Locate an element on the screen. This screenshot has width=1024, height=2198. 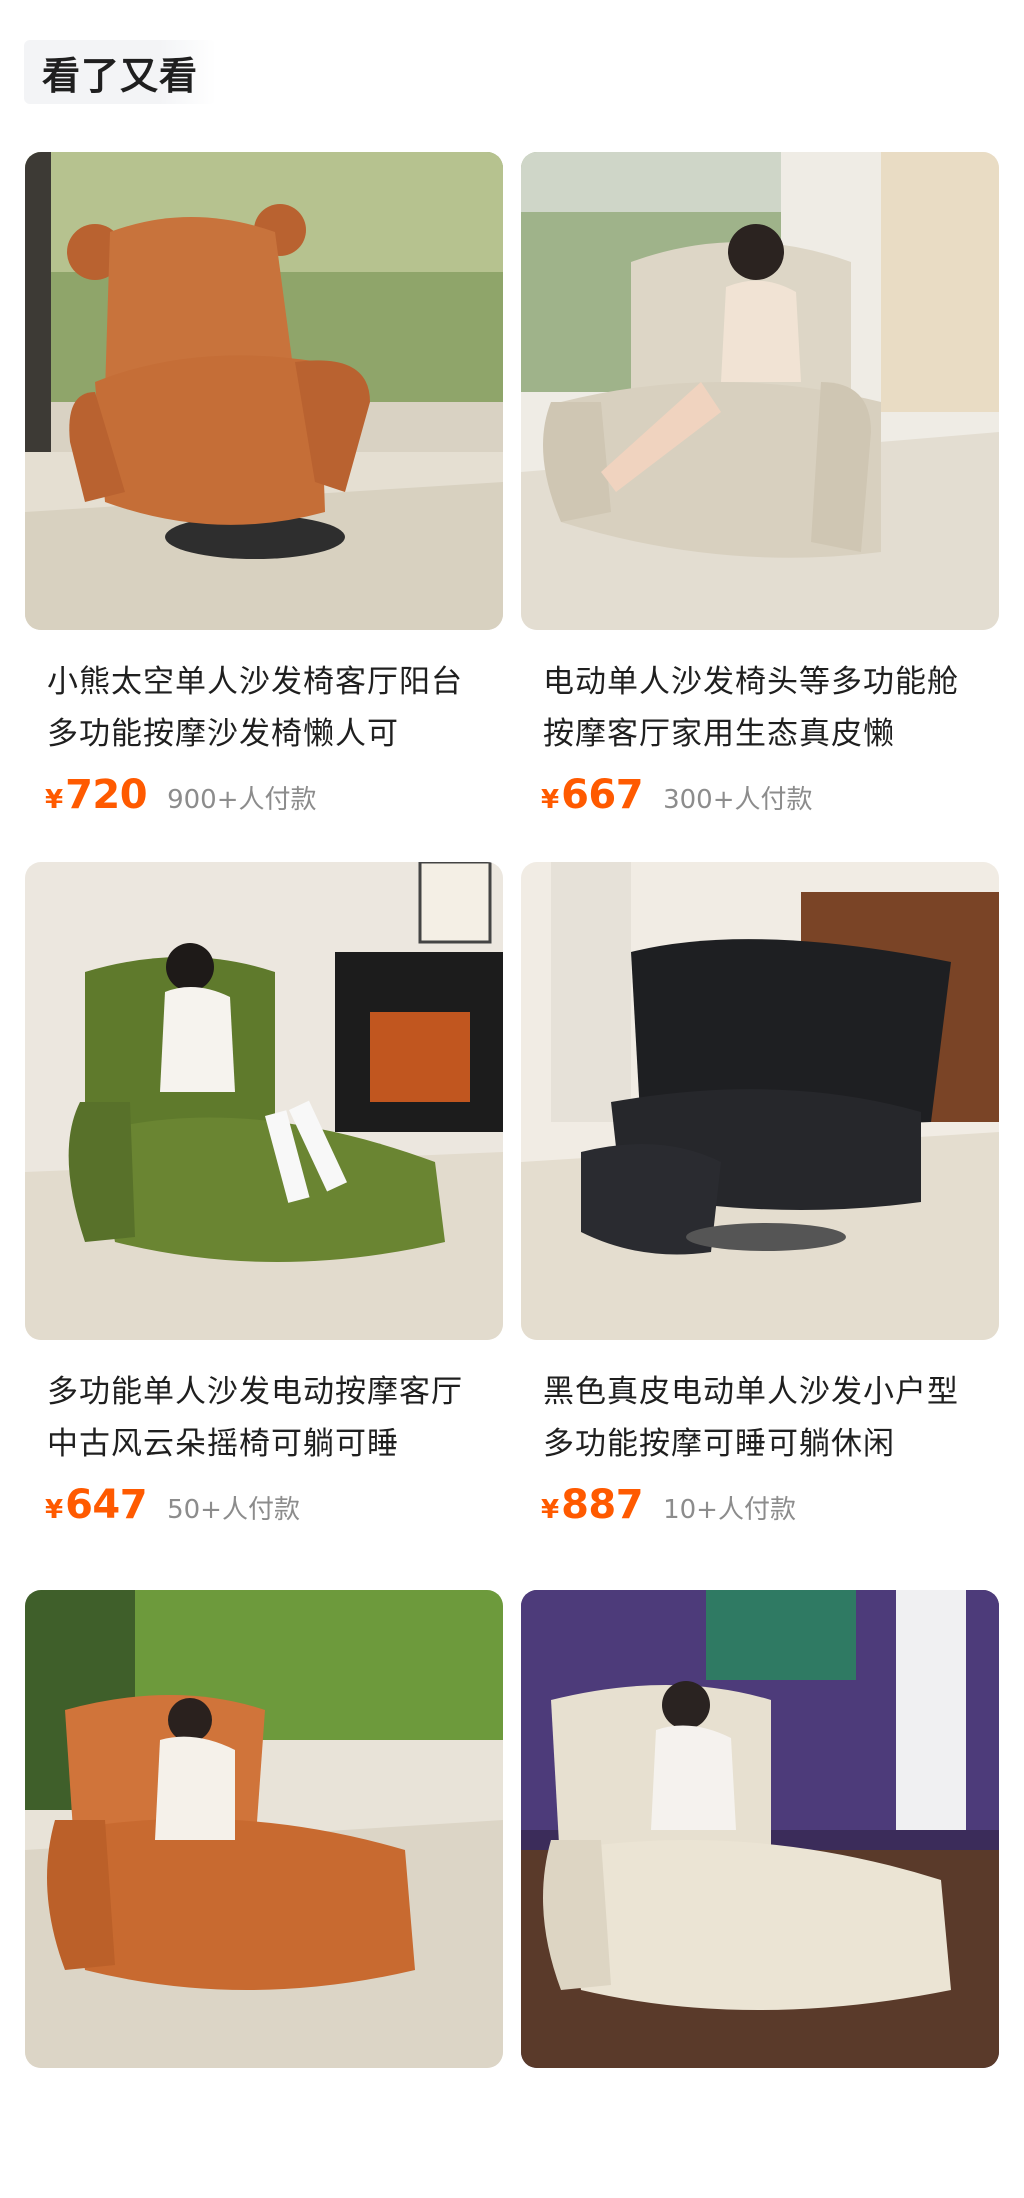
product-card: 小熊太空单人沙发椅客厅阳台多功能按摩沙发椅懒人可 ¥ 720 900+人付款 is located at coordinates (264, 485).